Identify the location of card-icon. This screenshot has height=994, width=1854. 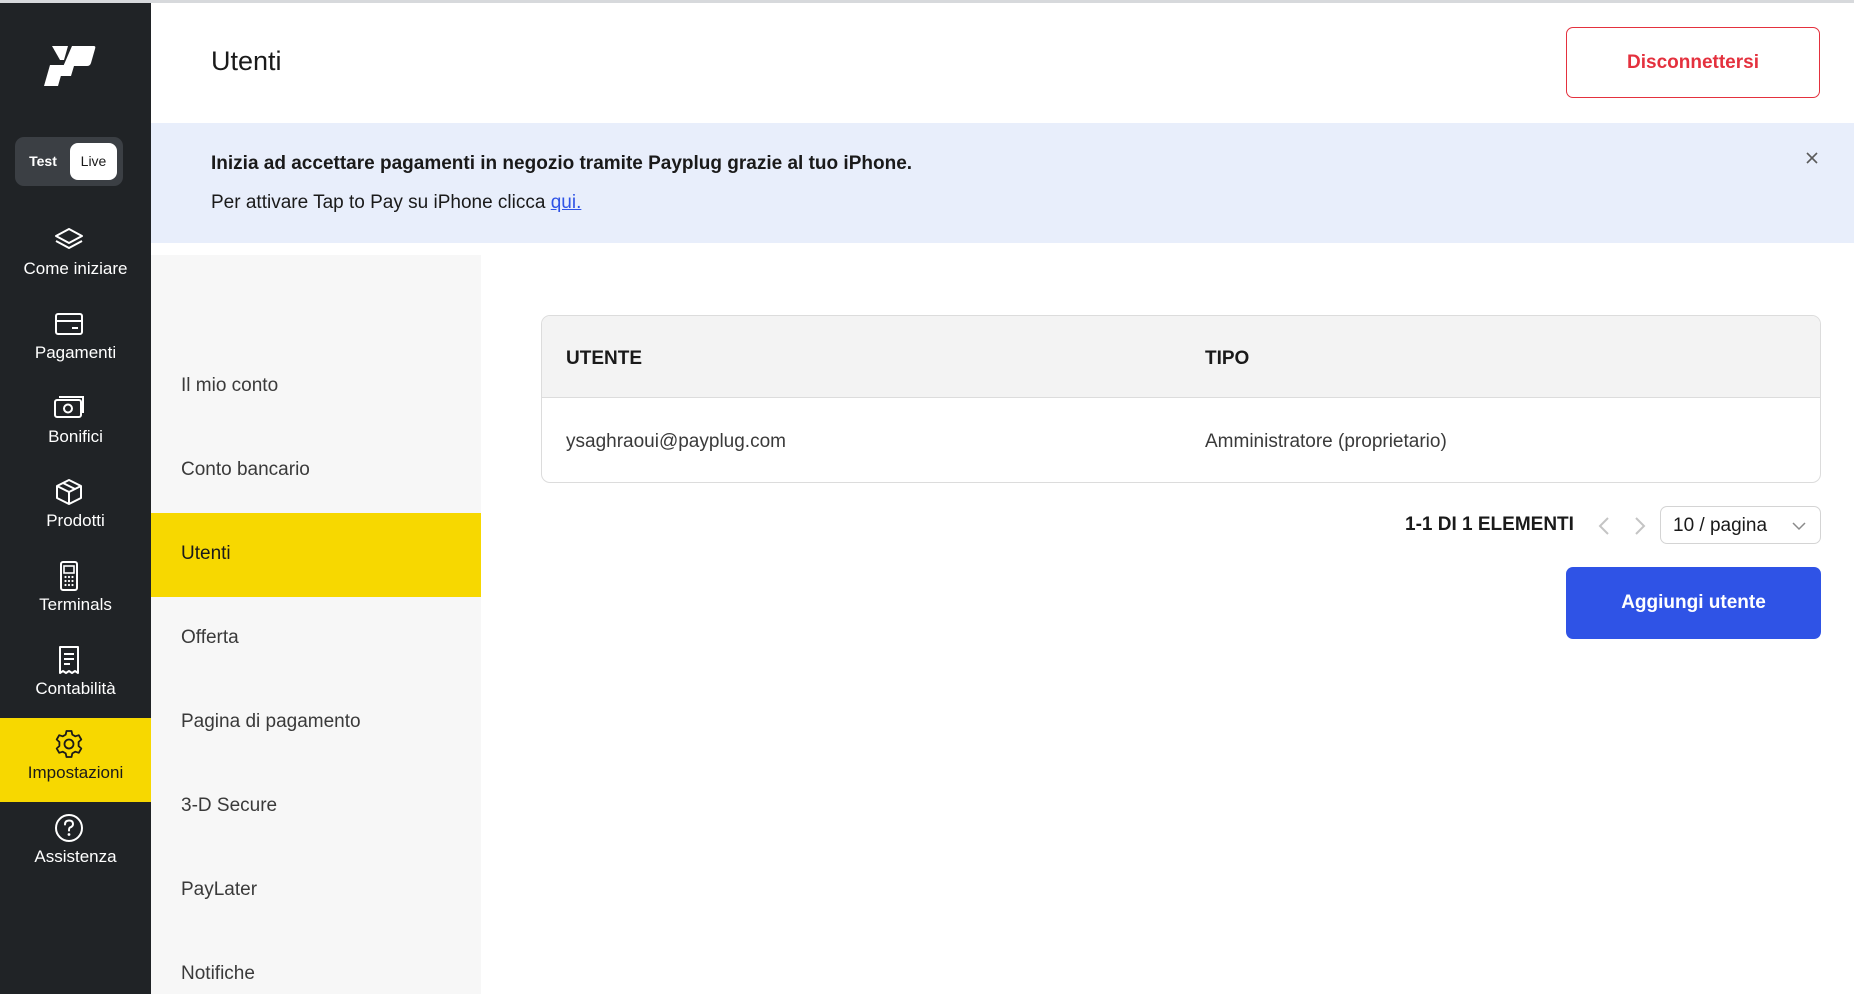
(69, 324).